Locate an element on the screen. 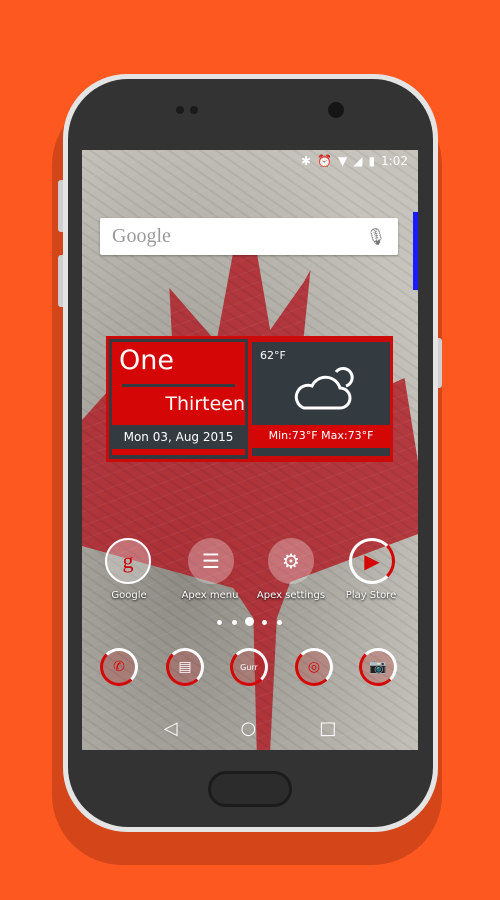  weather-widget: 62°F Min:73°F Max:73°F is located at coordinates (321, 399).